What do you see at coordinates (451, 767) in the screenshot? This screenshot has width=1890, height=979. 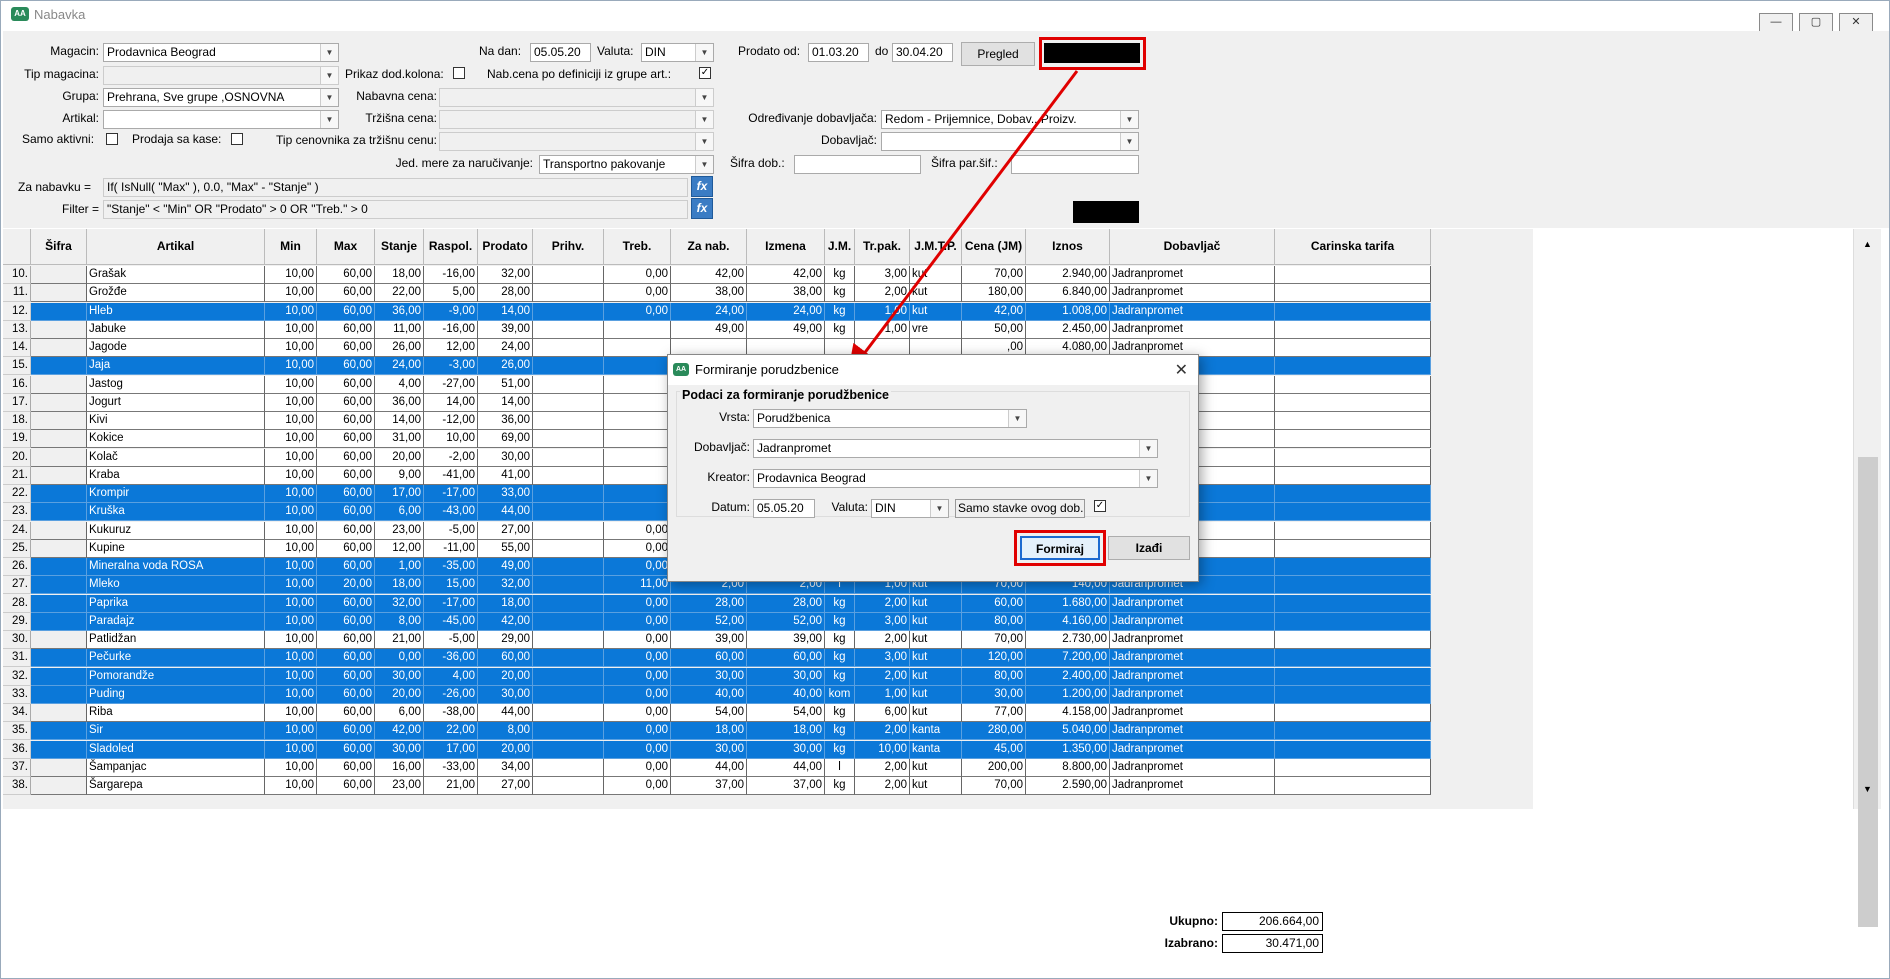 I see `raspol-cell: -33,00` at bounding box center [451, 767].